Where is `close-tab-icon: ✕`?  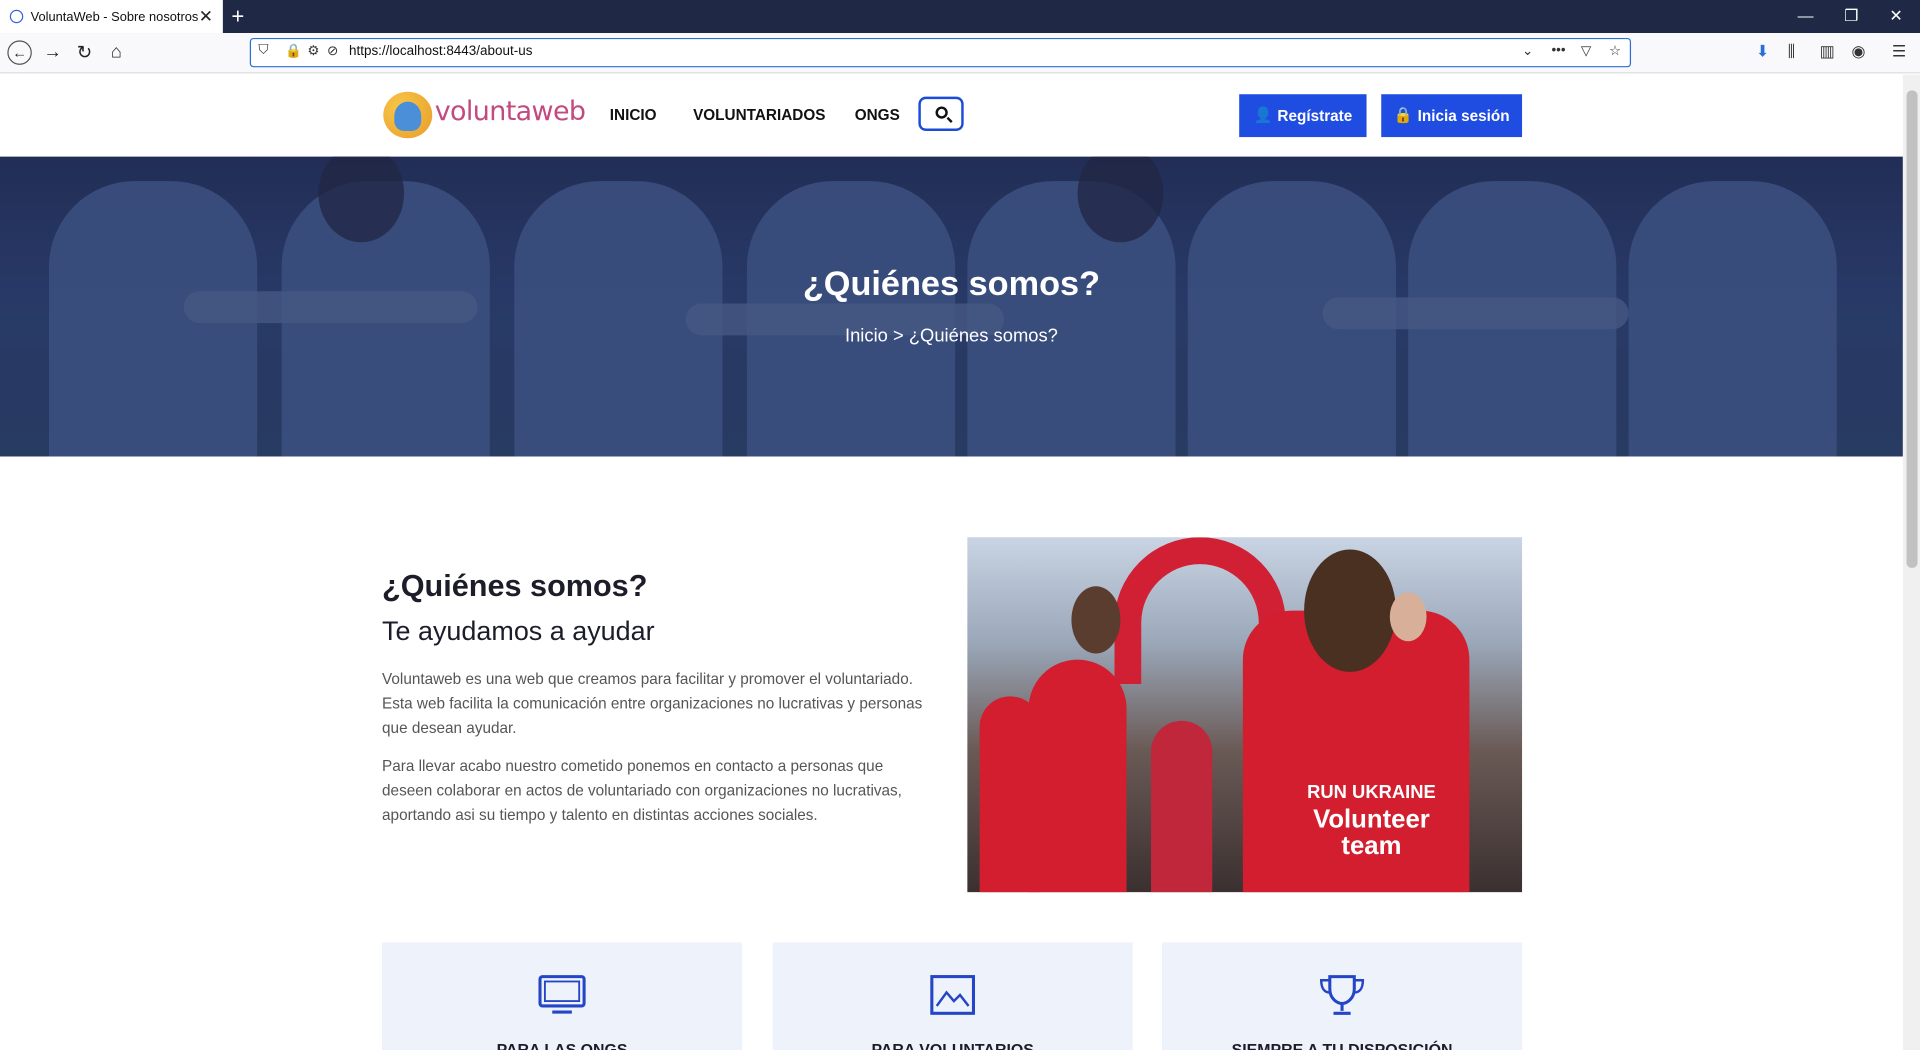 close-tab-icon: ✕ is located at coordinates (206, 16).